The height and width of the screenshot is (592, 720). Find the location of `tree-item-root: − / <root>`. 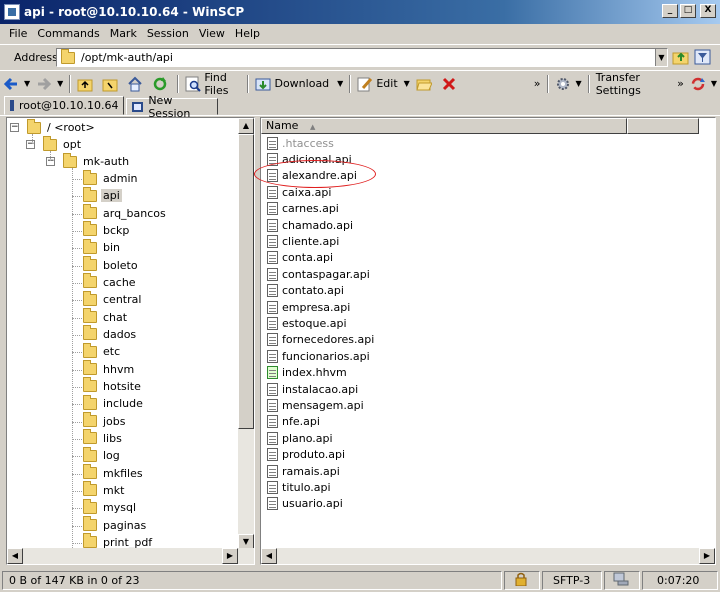

tree-item-root: − / <root> is located at coordinates (53, 127).